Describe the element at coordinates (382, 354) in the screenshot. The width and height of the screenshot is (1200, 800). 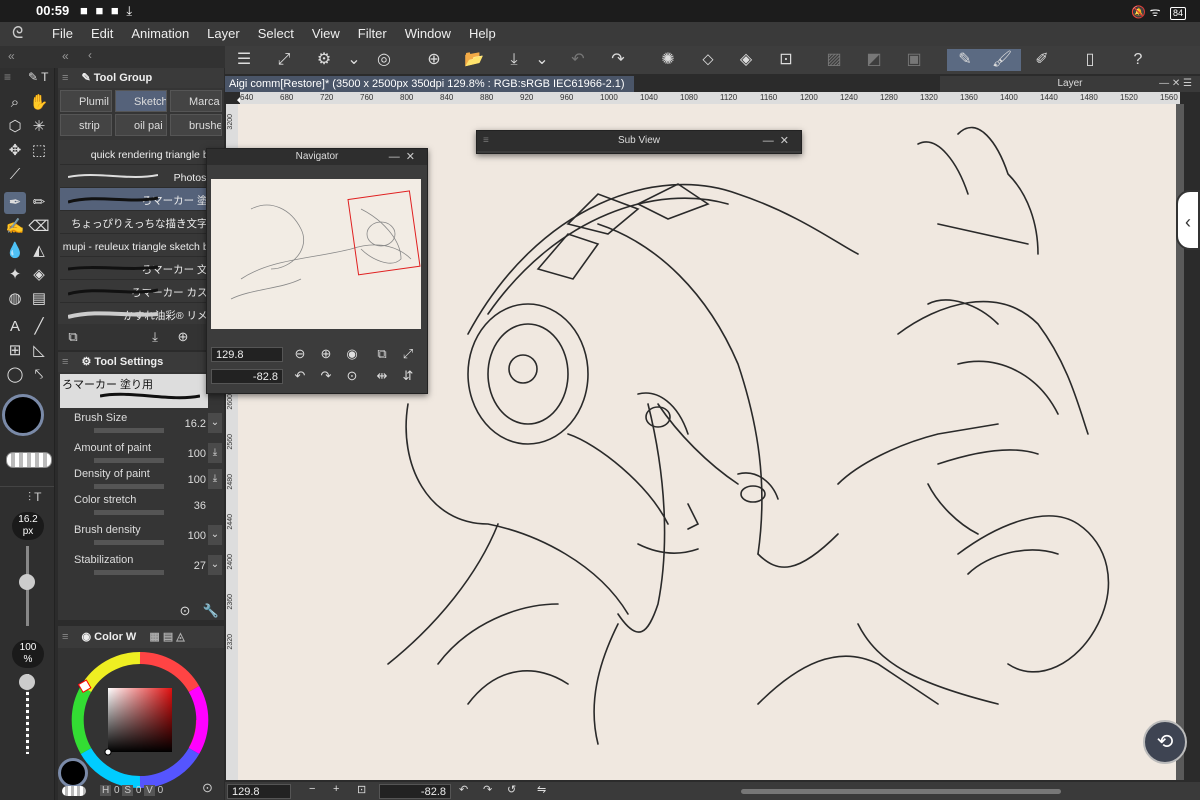
I see `actual-size-icon: ⧉` at that location.